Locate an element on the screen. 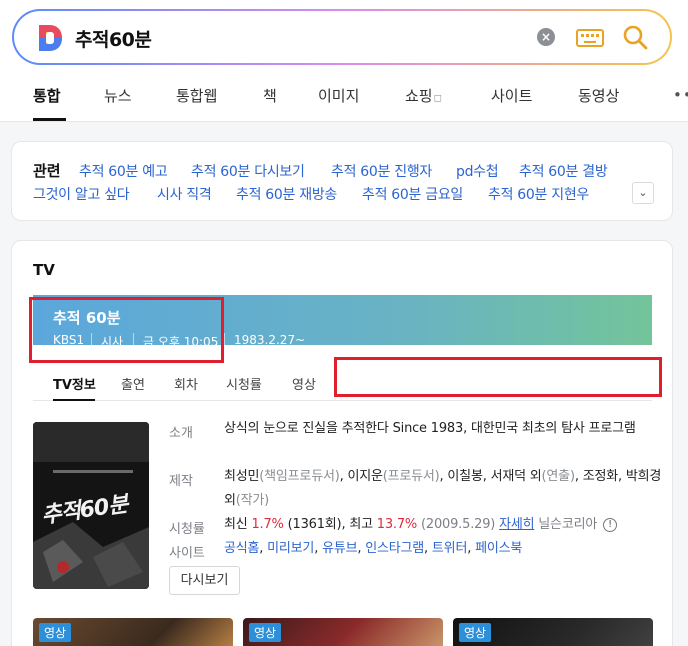 The width and height of the screenshot is (688, 646). rating-max-date: (2009.5.29) is located at coordinates (458, 524).